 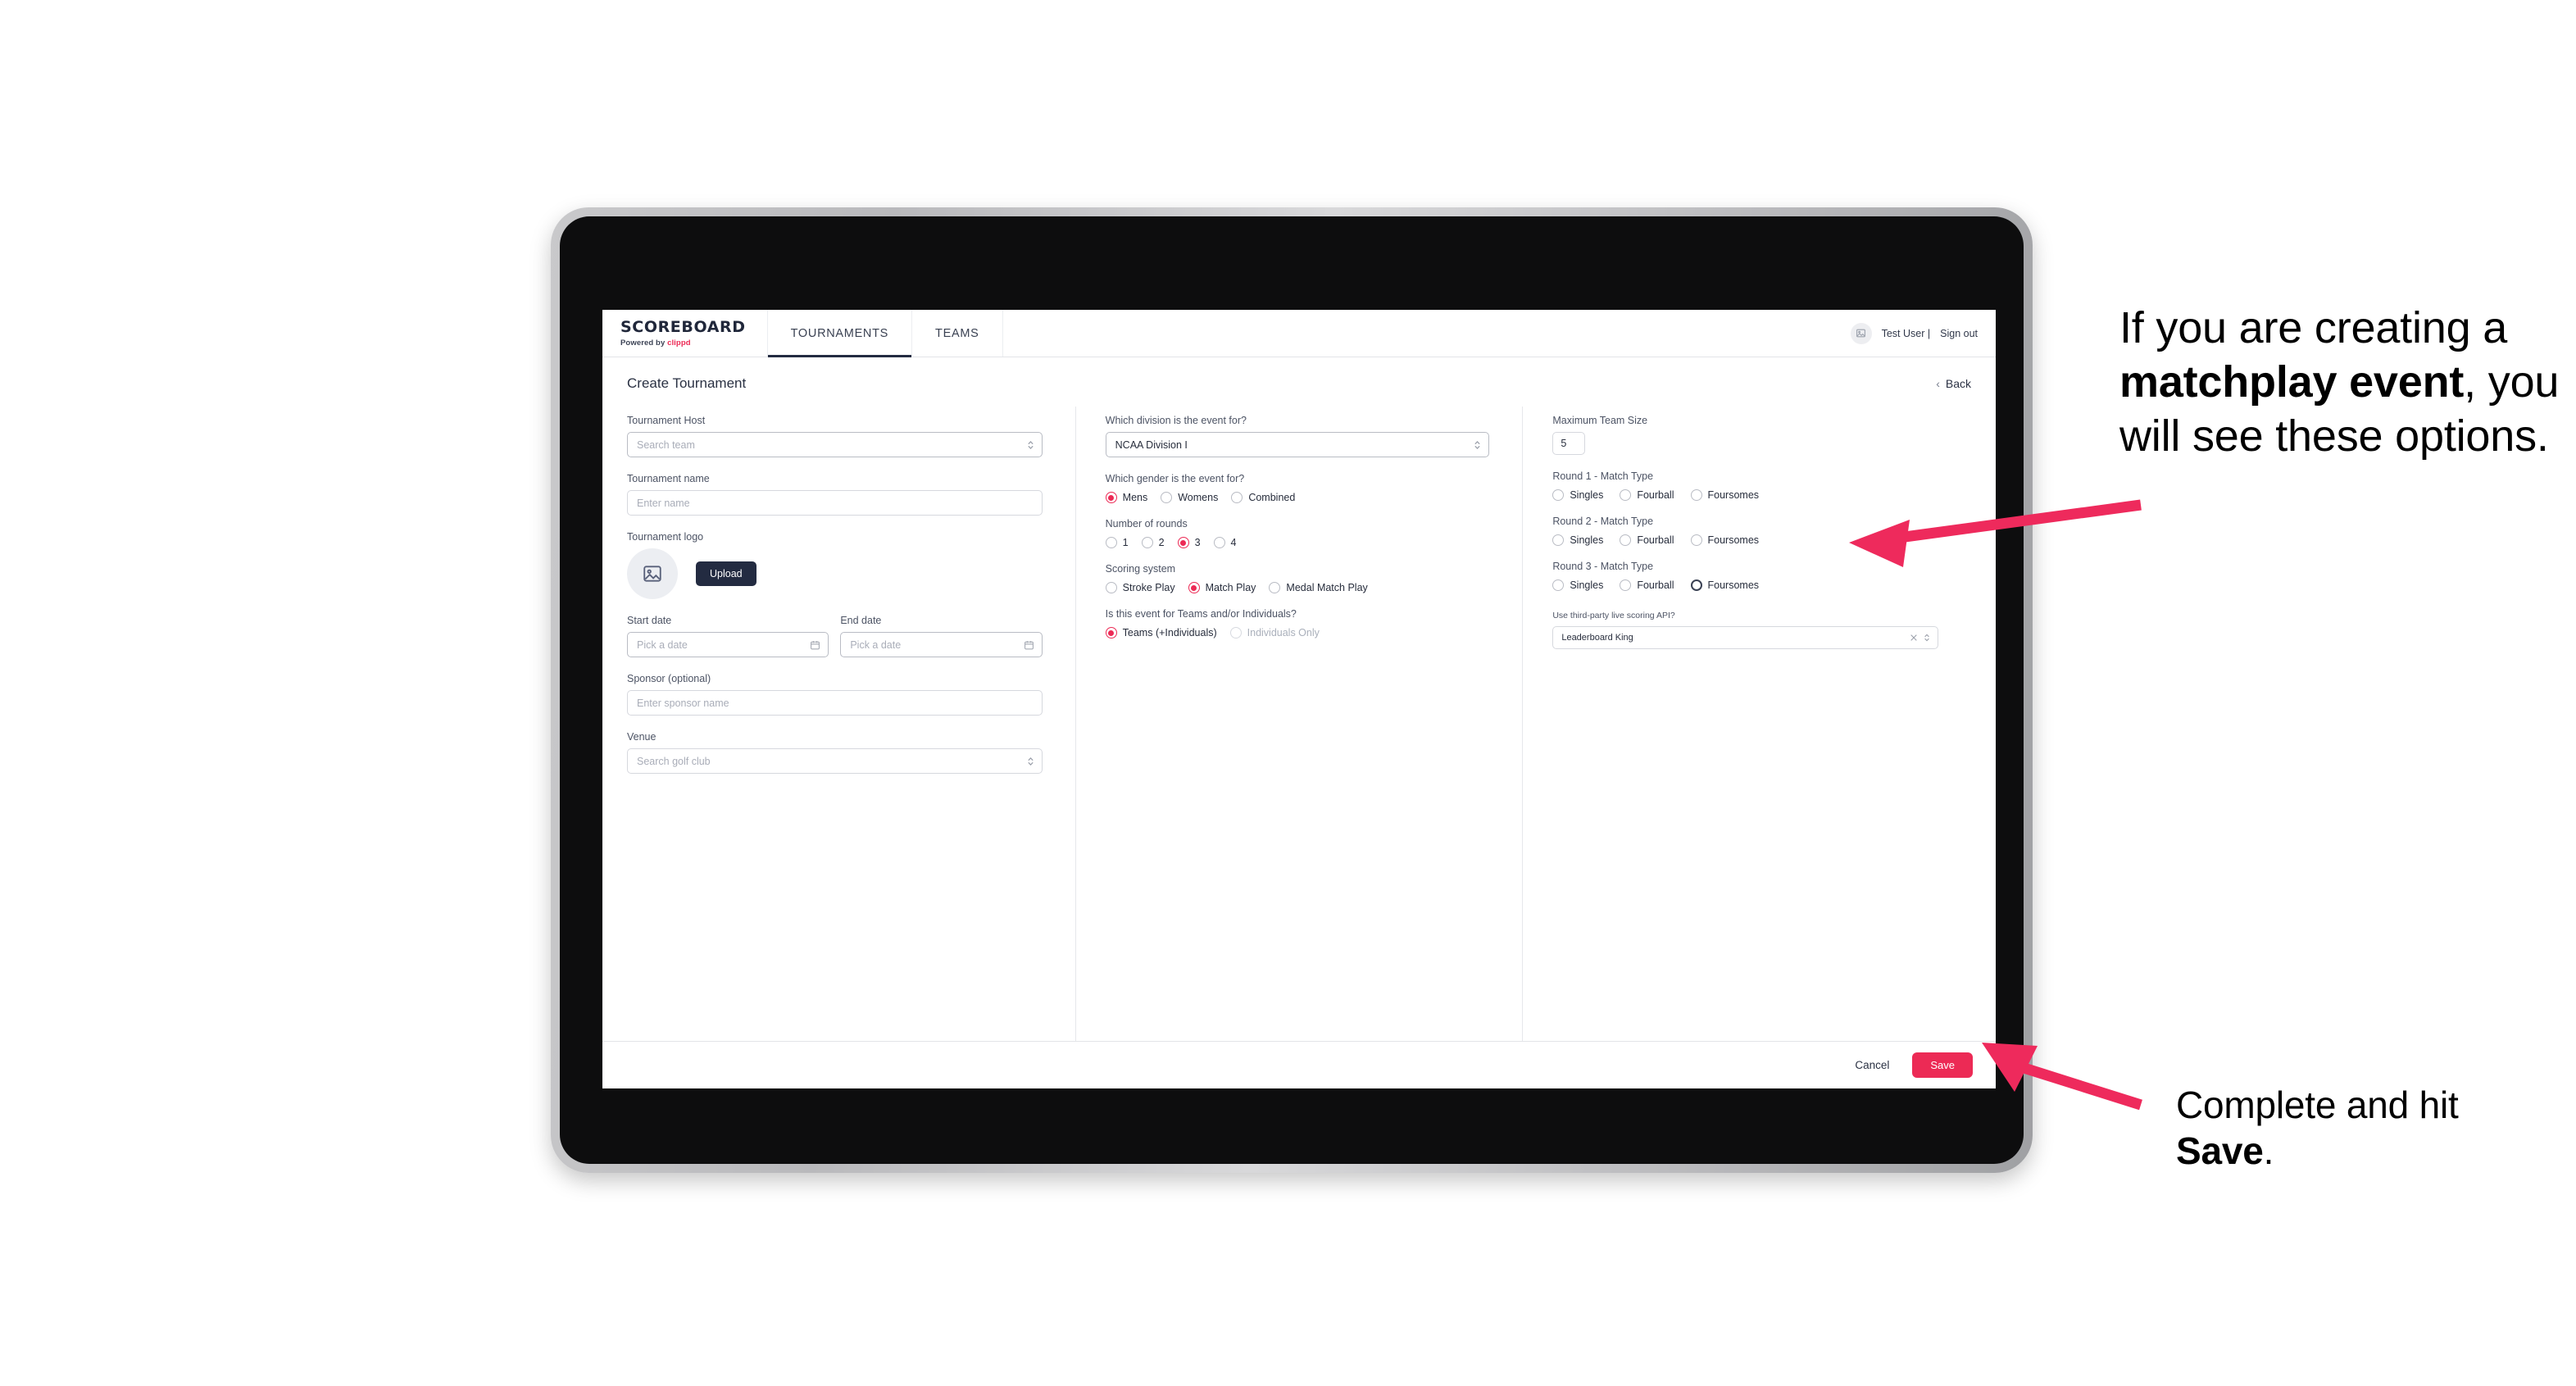 What do you see at coordinates (1733, 585) in the screenshot?
I see `round-3-option-foursomes-label: Foursomes` at bounding box center [1733, 585].